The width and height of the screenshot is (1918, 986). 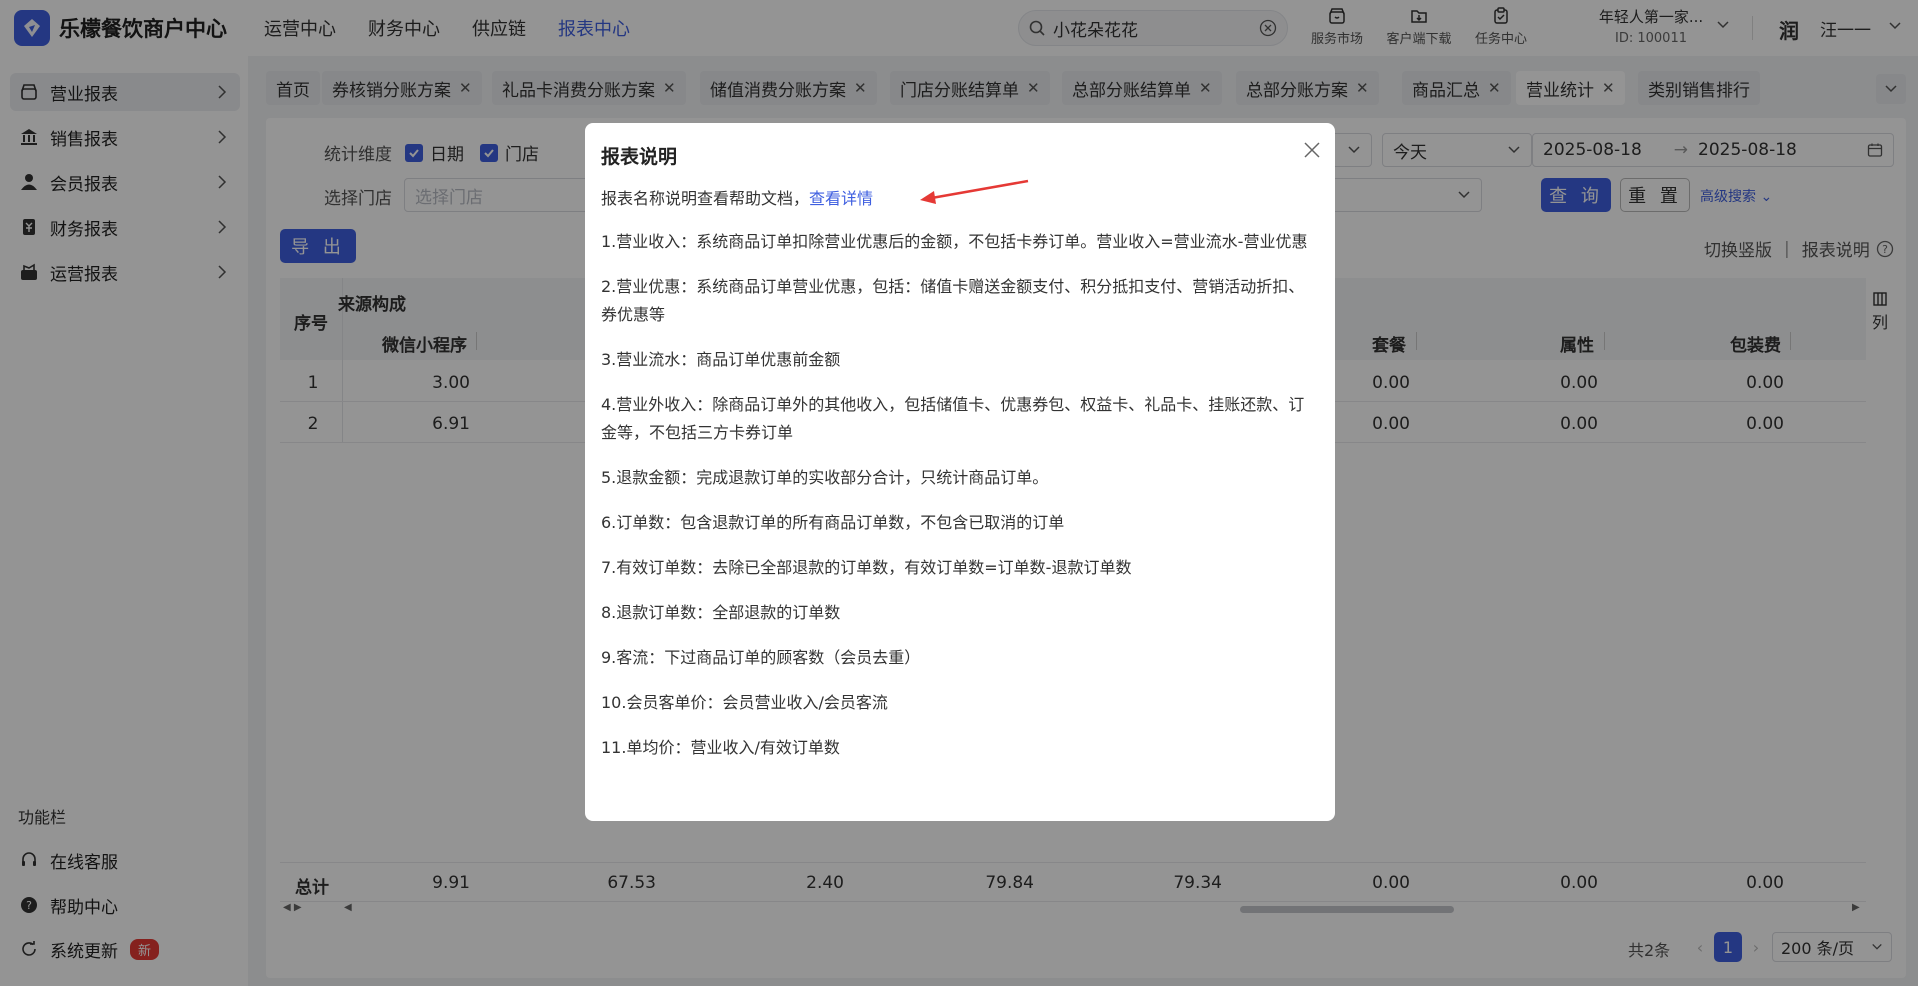 What do you see at coordinates (1312, 150) in the screenshot?
I see `close-icon` at bounding box center [1312, 150].